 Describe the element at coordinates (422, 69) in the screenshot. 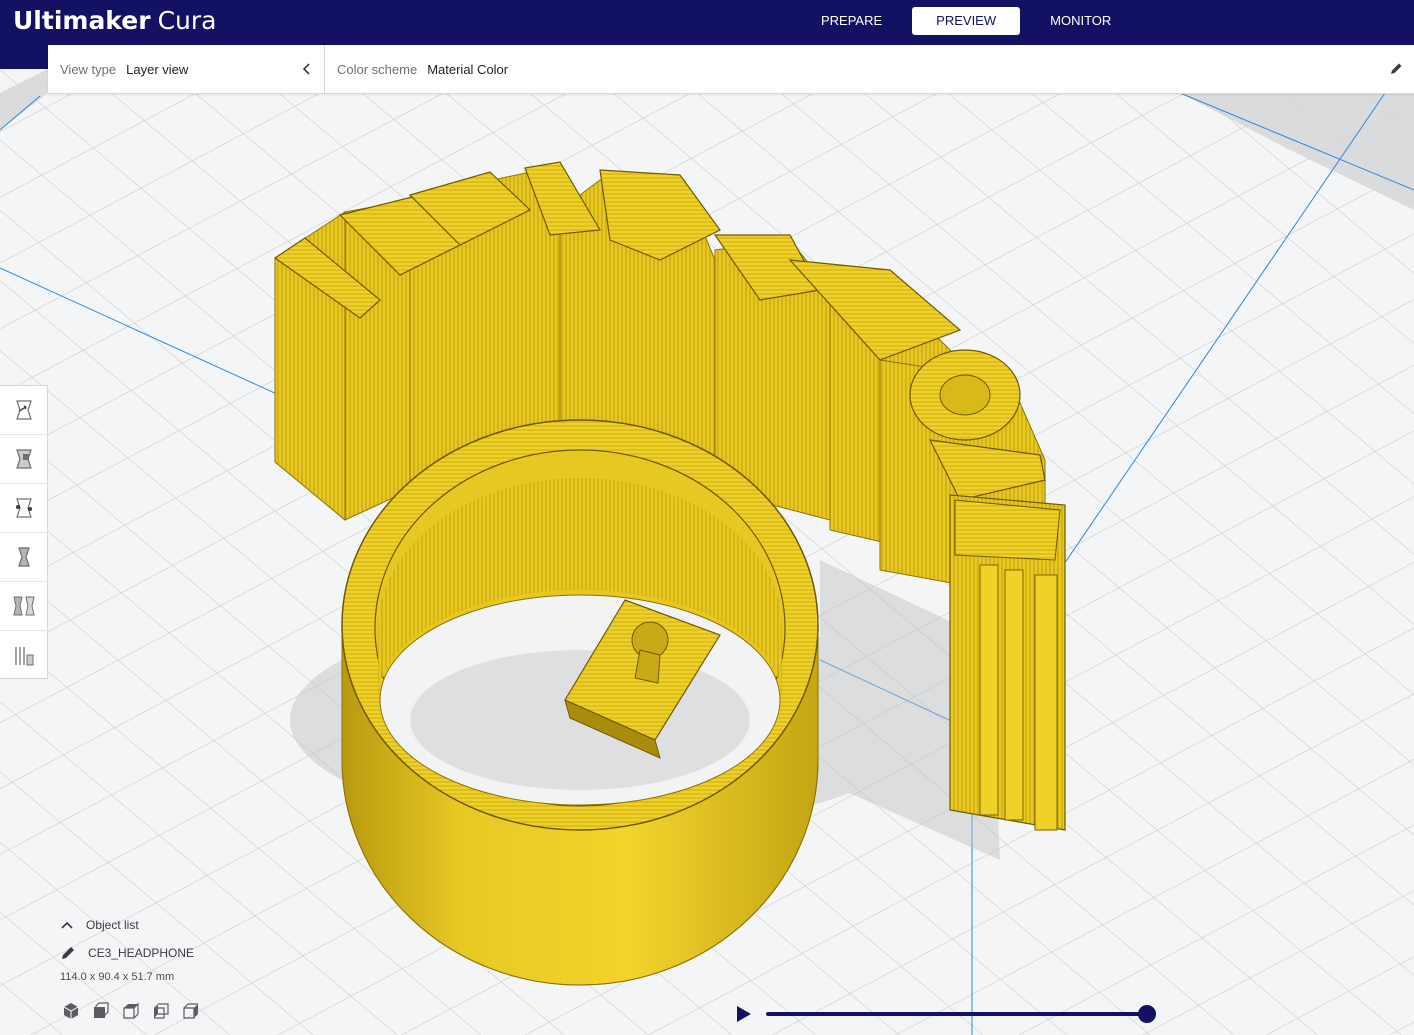

I see `color-scheme-selector: Color scheme Material Color` at that location.